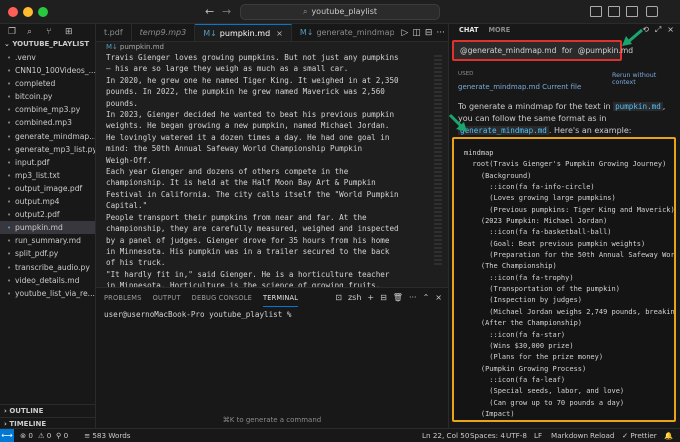  What do you see at coordinates (614, 11) in the screenshot?
I see `toggle-panel-icon` at bounding box center [614, 11].